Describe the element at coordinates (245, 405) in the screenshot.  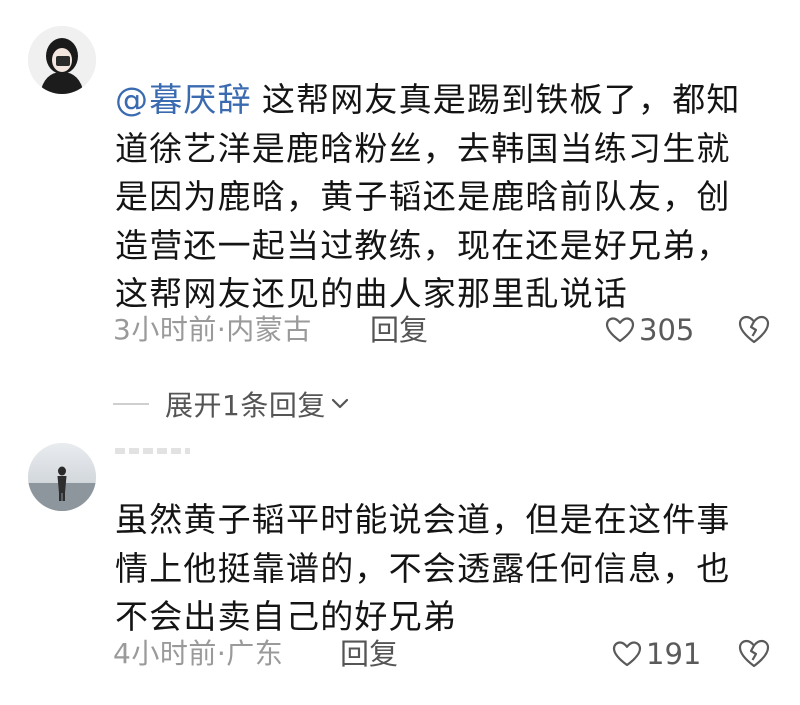
I see `expand-label: 展开1条回复` at that location.